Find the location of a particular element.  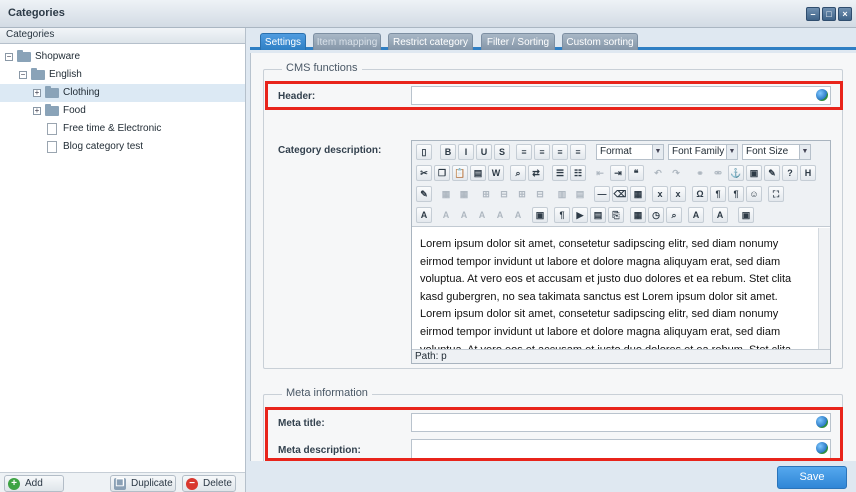

html-icon: H is located at coordinates (808, 173).